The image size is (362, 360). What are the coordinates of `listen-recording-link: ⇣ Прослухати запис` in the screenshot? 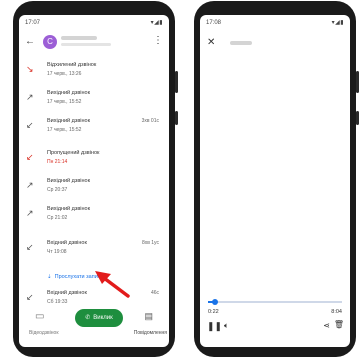 It's located at (74, 277).